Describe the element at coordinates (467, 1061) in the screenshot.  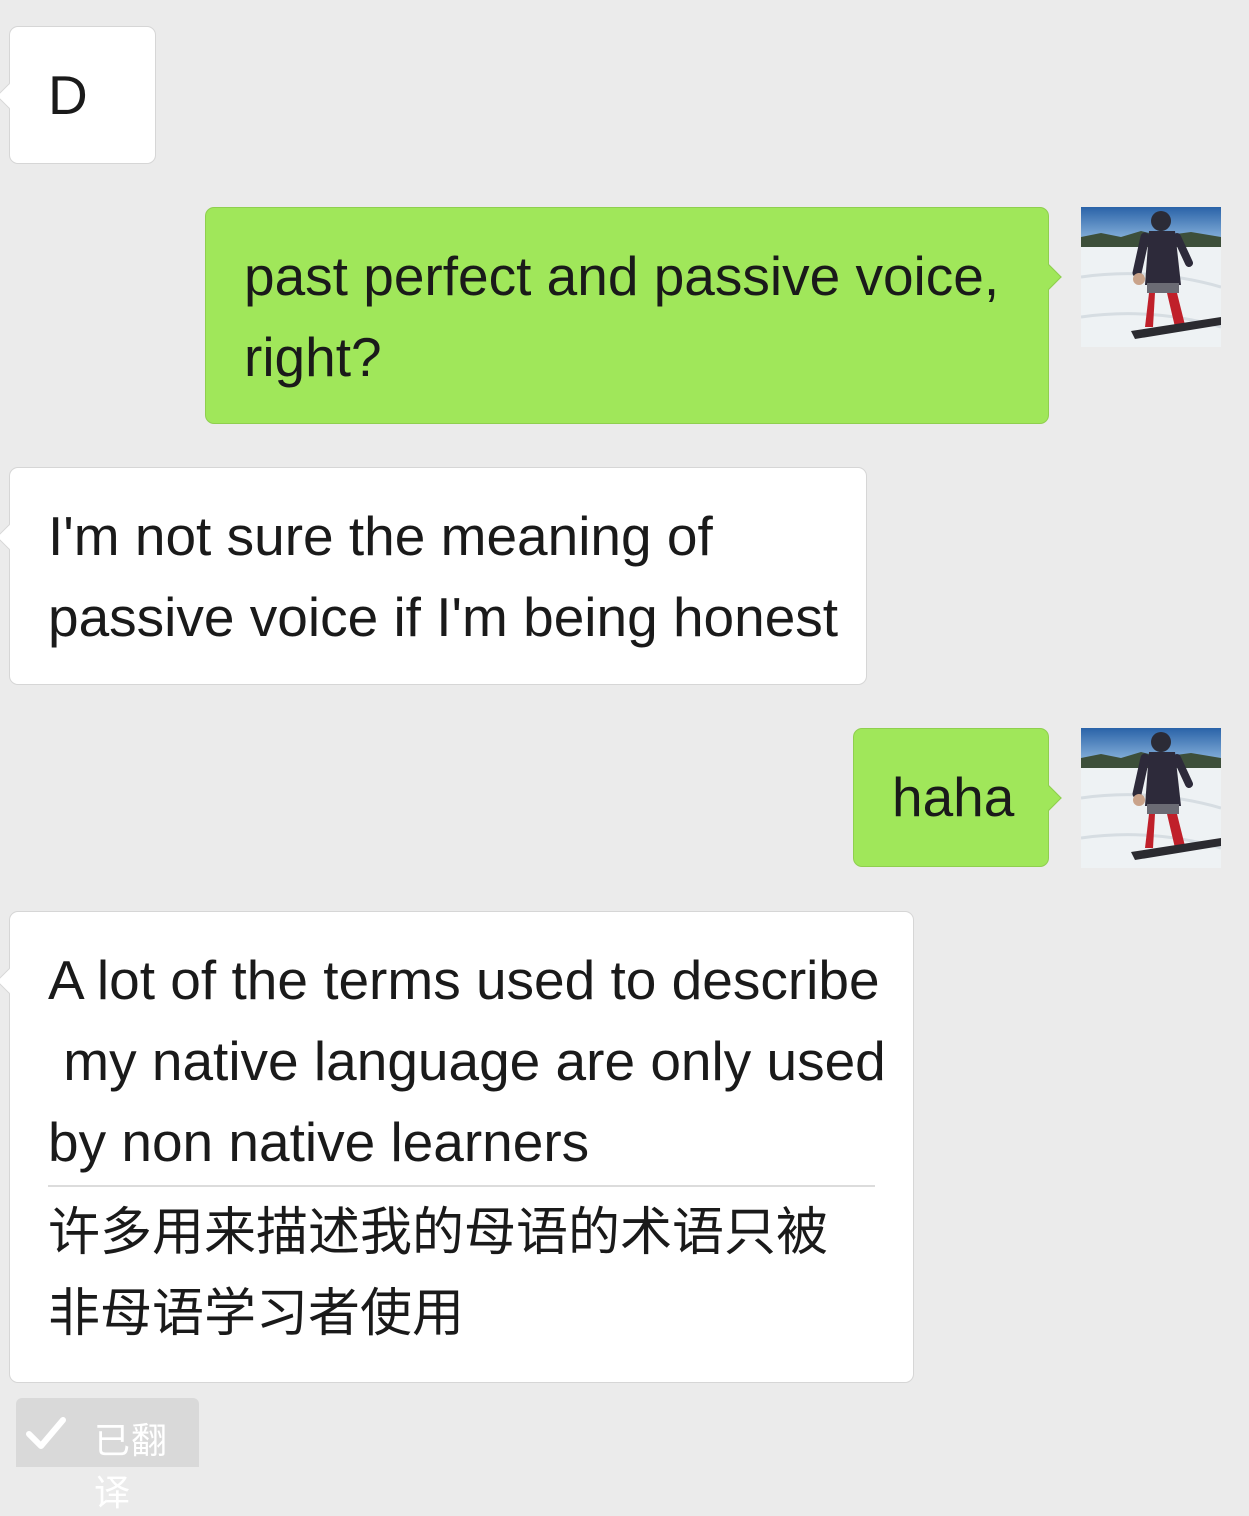
I see `message-text-line: my native language are only used` at that location.